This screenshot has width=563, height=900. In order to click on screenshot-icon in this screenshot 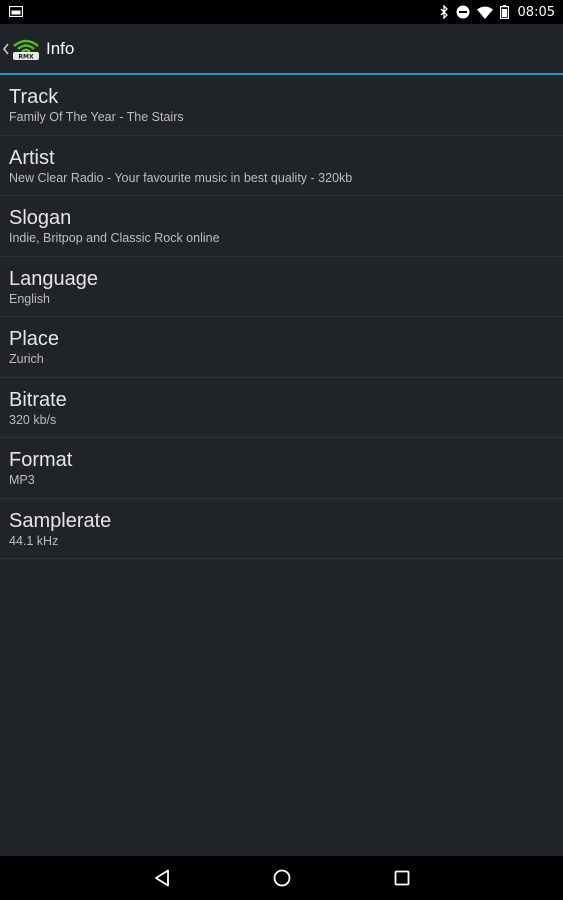, I will do `click(16, 11)`.